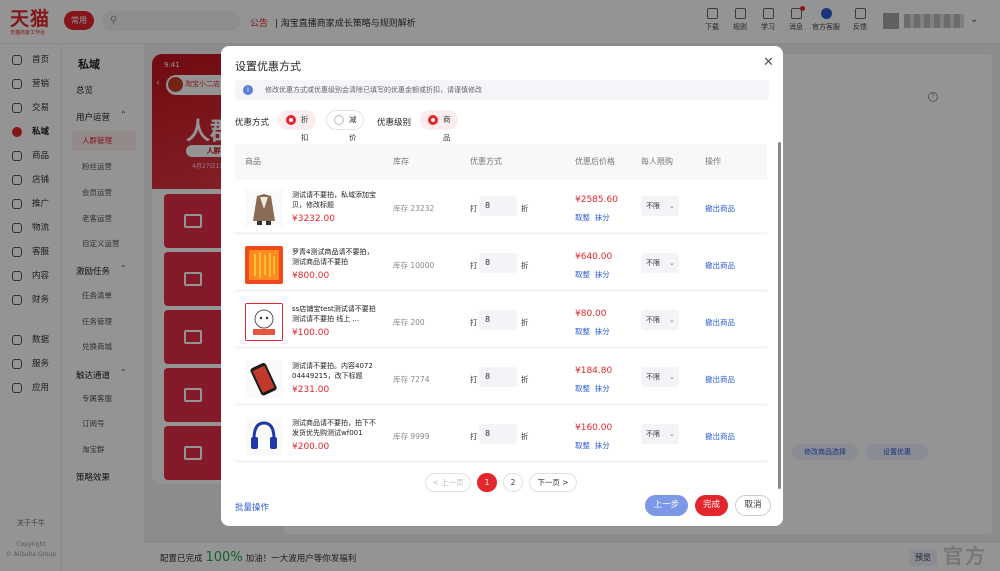  I want to click on radio-label: 折扣, so click(305, 128).